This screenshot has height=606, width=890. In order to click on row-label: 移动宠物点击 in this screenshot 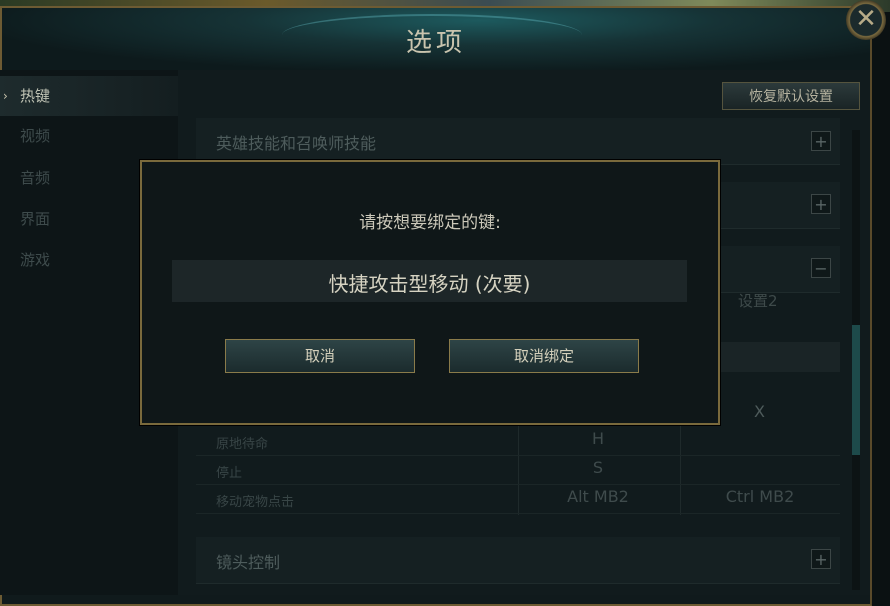, I will do `click(255, 502)`.